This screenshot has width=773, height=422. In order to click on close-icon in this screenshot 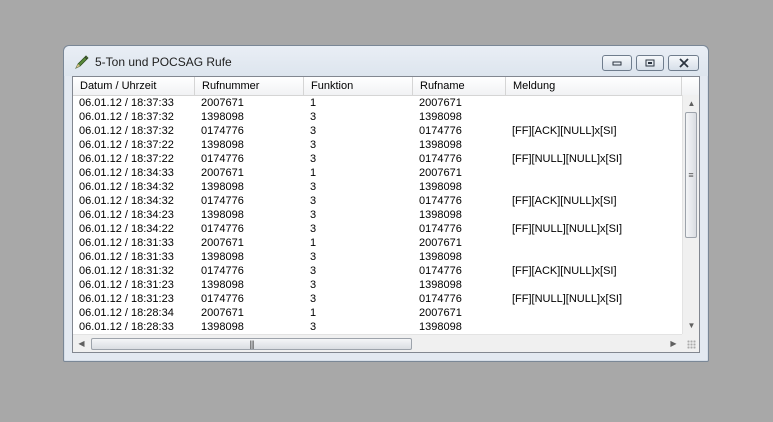, I will do `click(683, 63)`.